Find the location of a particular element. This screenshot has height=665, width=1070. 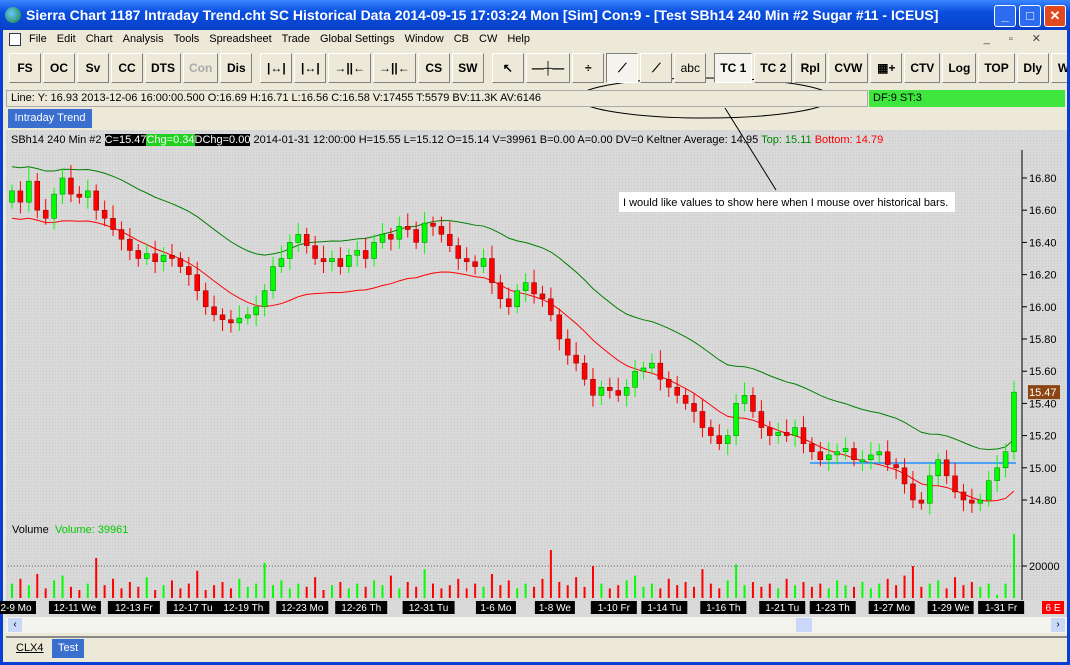

chartbook-tabs: CLX4 Test is located at coordinates (536, 647).